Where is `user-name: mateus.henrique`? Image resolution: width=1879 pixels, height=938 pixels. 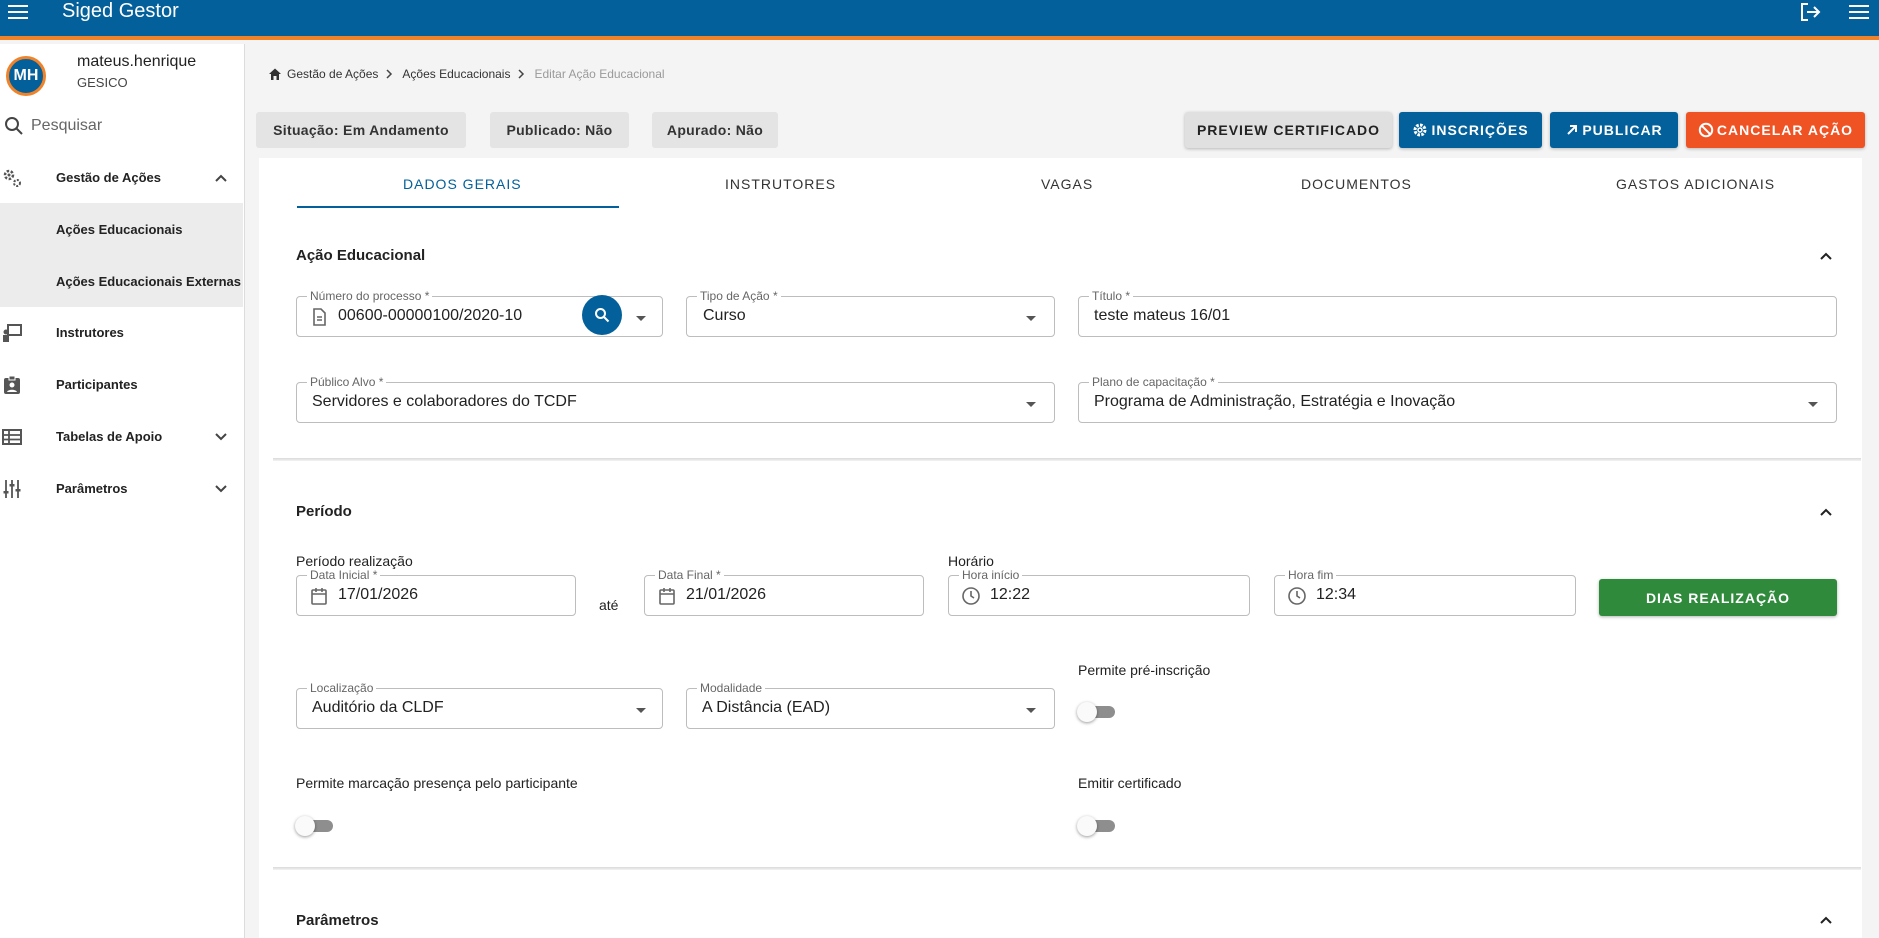
user-name: mateus.henrique is located at coordinates (137, 61).